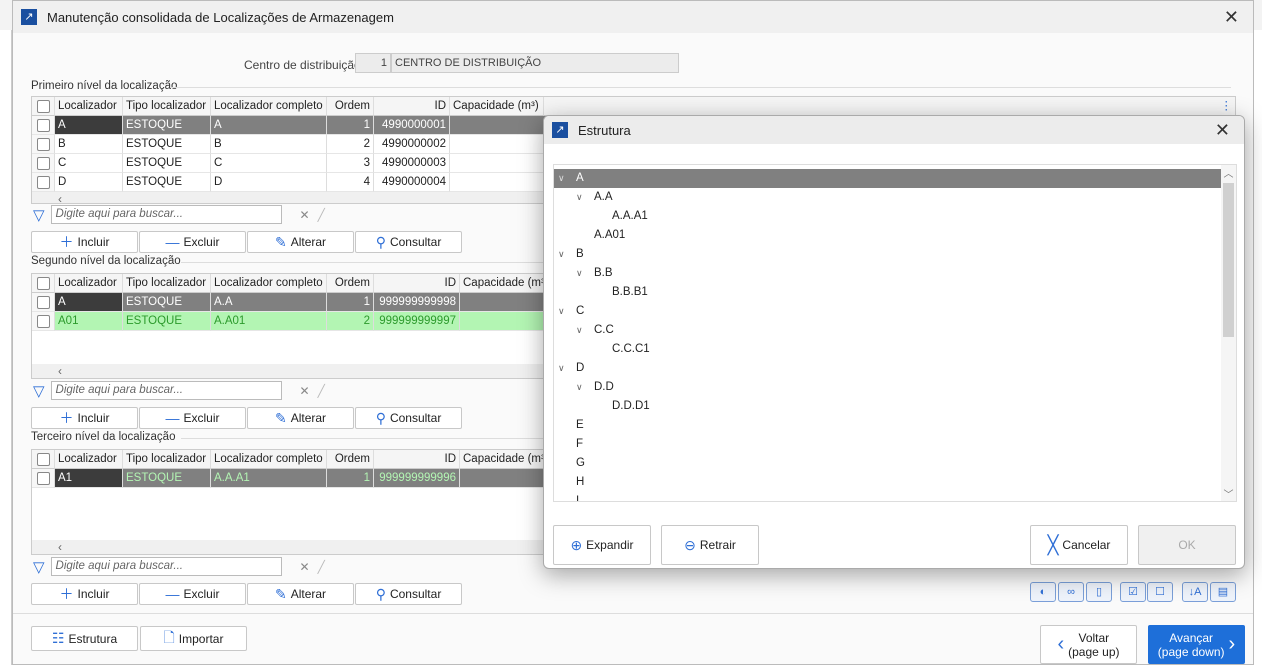  What do you see at coordinates (1099, 592) in the screenshot?
I see `export-xls-icon: ▯` at bounding box center [1099, 592].